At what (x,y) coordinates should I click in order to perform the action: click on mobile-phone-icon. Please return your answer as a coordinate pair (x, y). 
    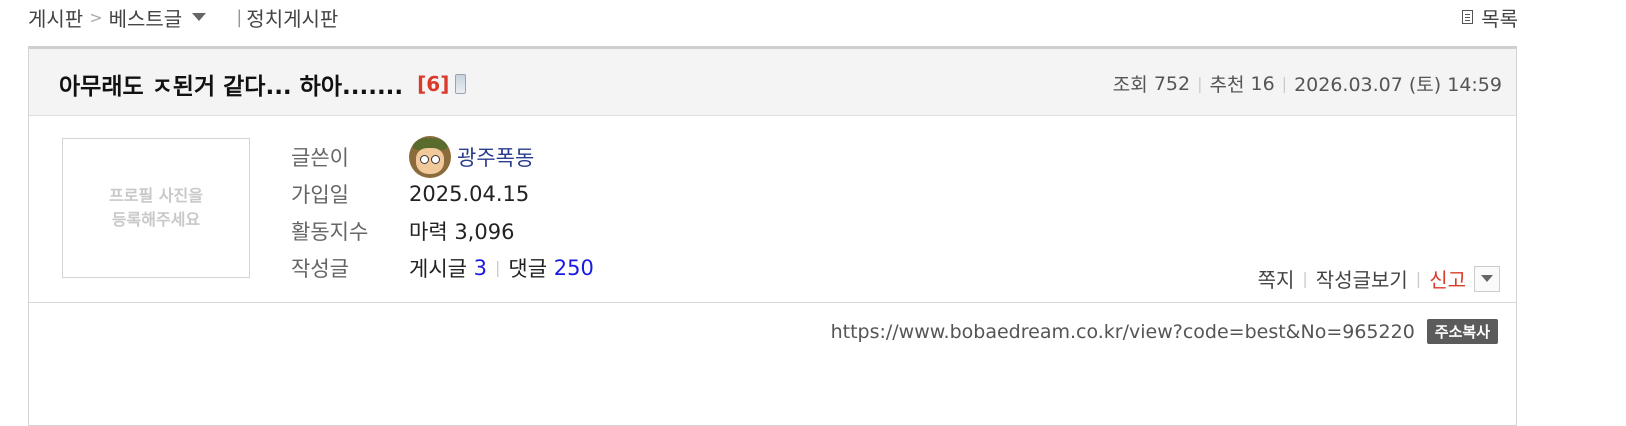
    Looking at the image, I should click on (461, 84).